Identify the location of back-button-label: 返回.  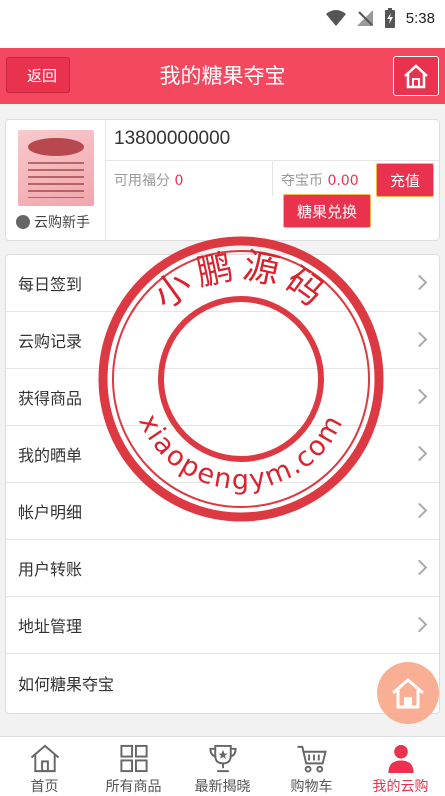
(41, 75).